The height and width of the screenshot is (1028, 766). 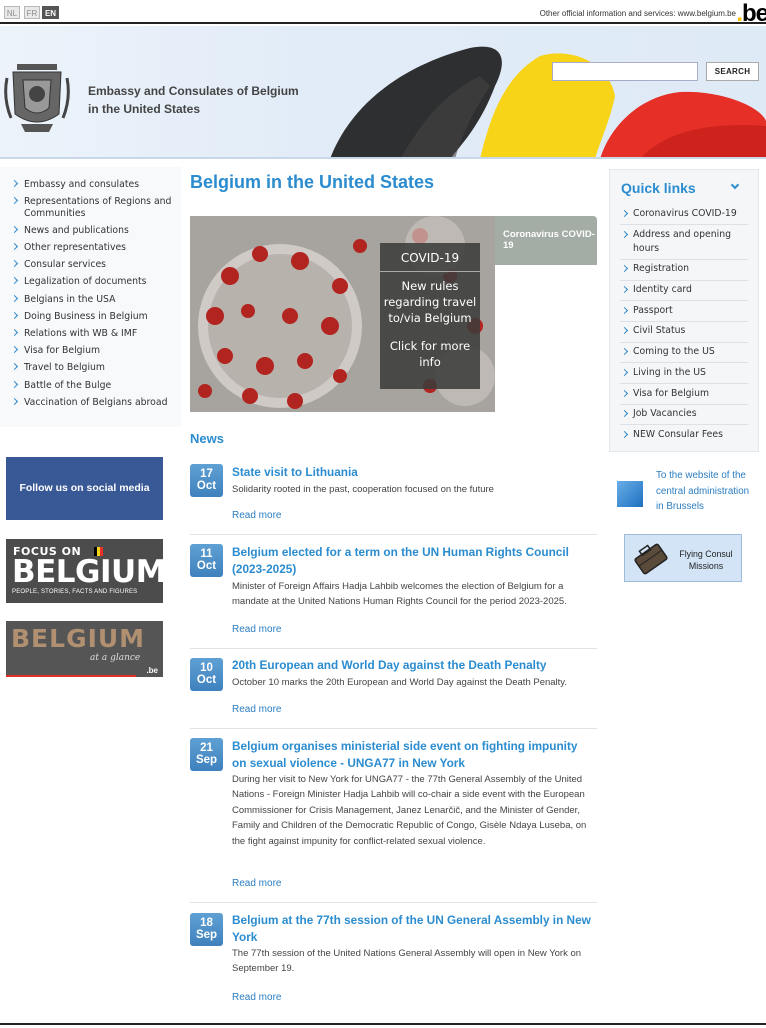 I want to click on nav-item-travel: Travel to Belgium, so click(x=96, y=368).